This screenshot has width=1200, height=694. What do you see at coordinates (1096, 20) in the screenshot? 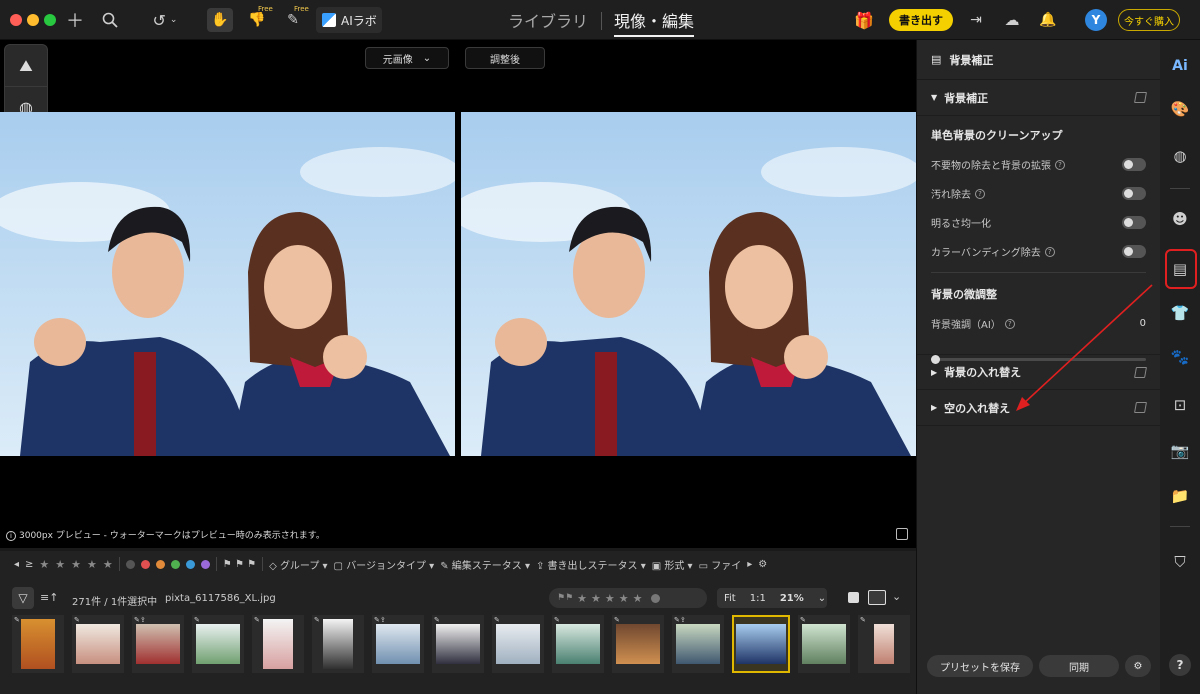
I see `avatar: Y` at bounding box center [1096, 20].